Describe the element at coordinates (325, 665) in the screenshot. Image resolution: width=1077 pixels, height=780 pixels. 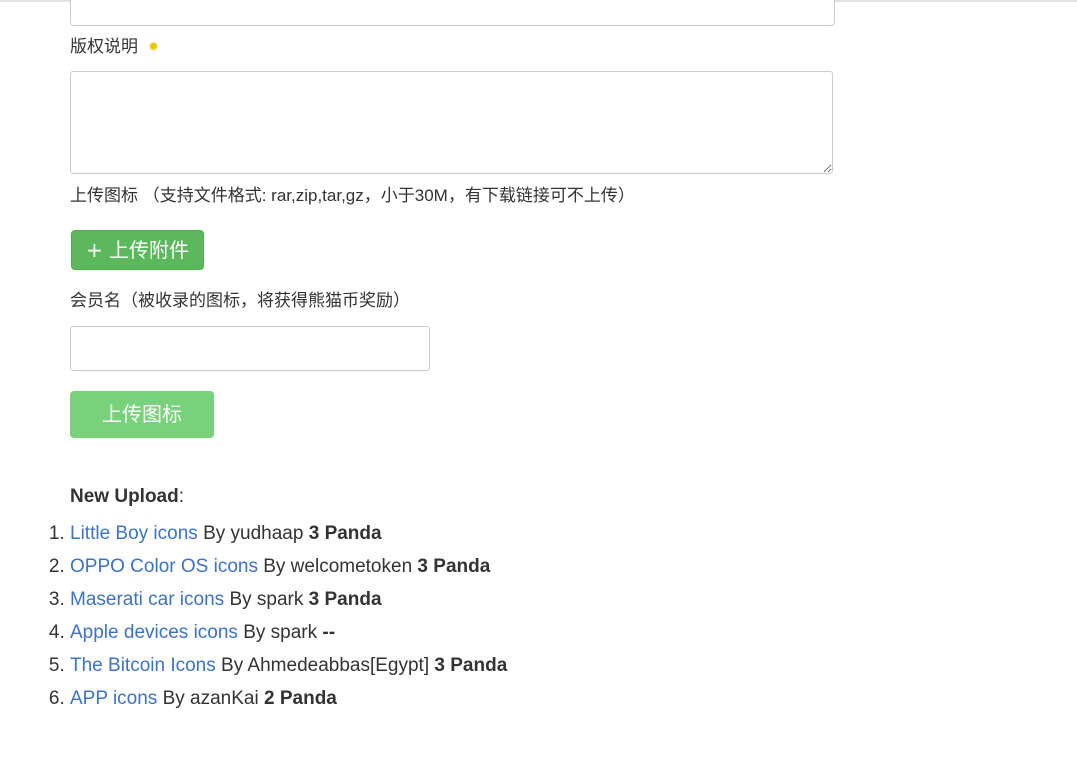
I see `upload-author: By Ahmedeabbas[Egypt]` at that location.